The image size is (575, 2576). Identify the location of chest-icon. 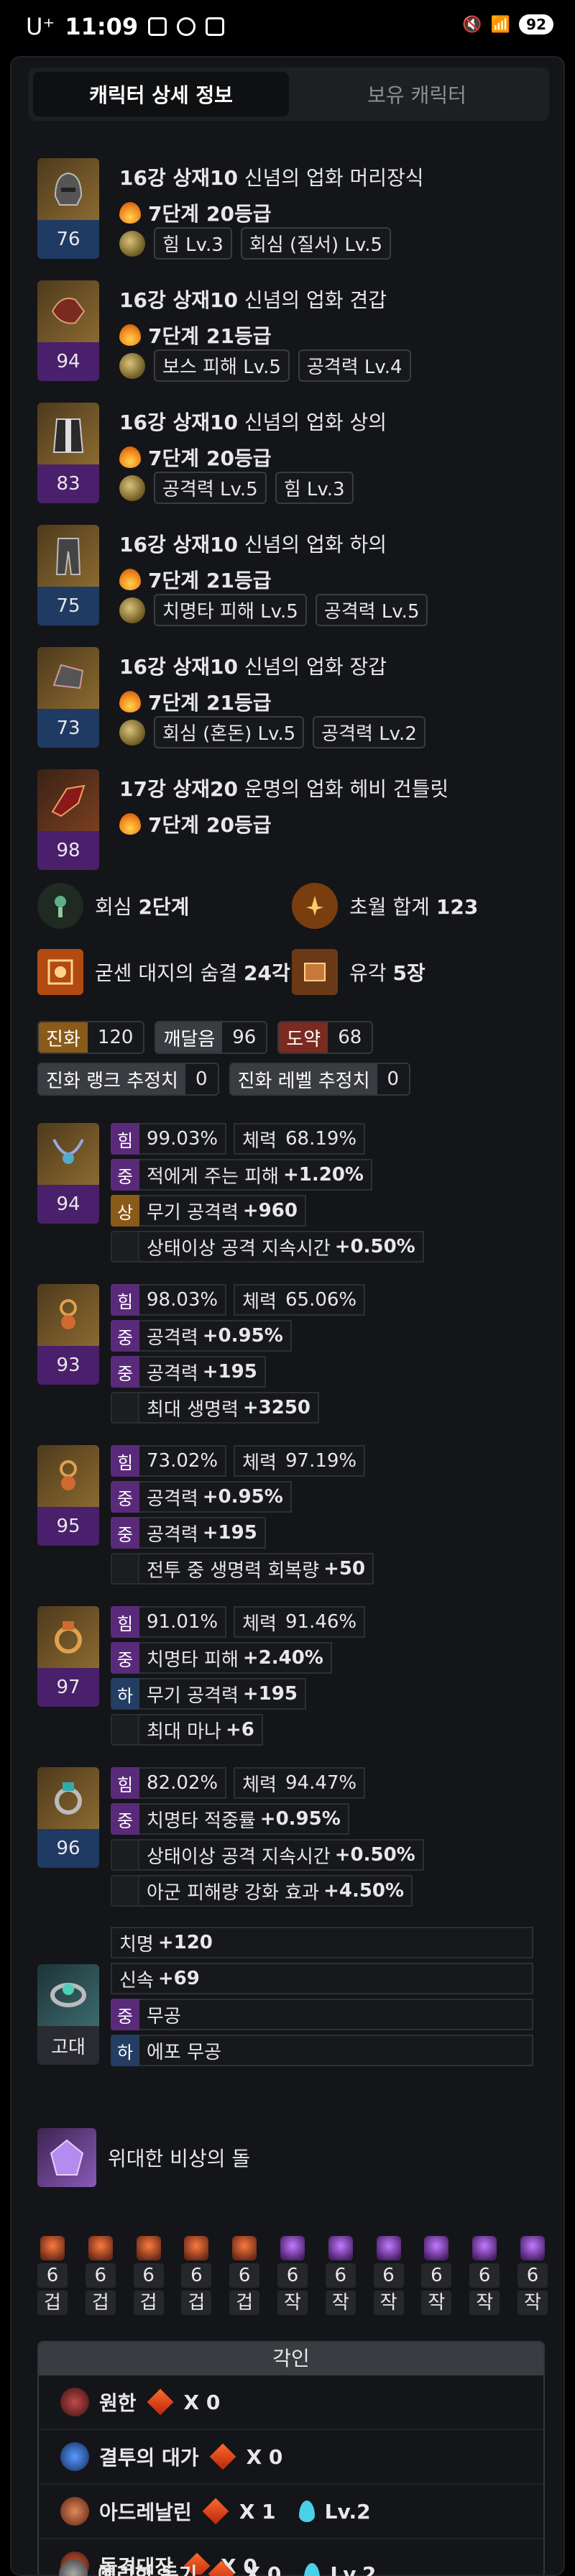
(68, 434).